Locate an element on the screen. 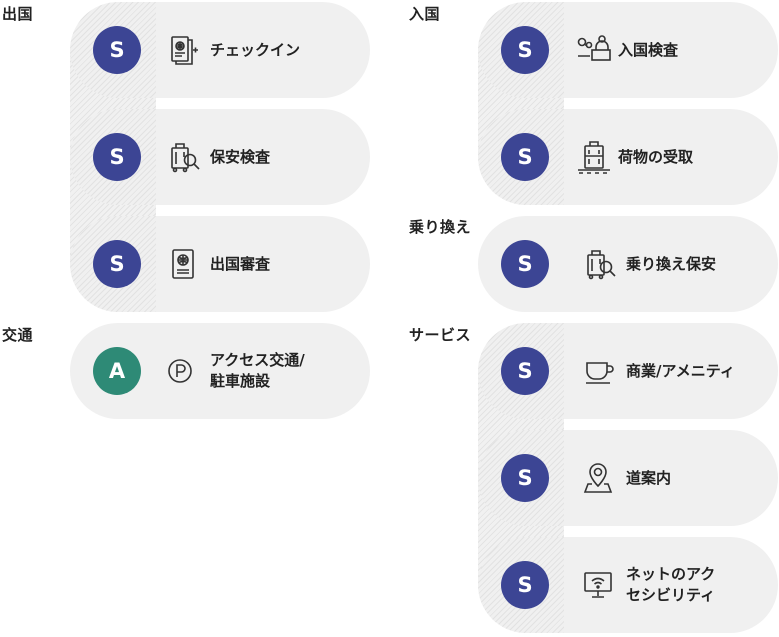 The width and height of the screenshot is (779, 637). item-commercial-amenities: S 商業/アメニティ is located at coordinates (628, 371).